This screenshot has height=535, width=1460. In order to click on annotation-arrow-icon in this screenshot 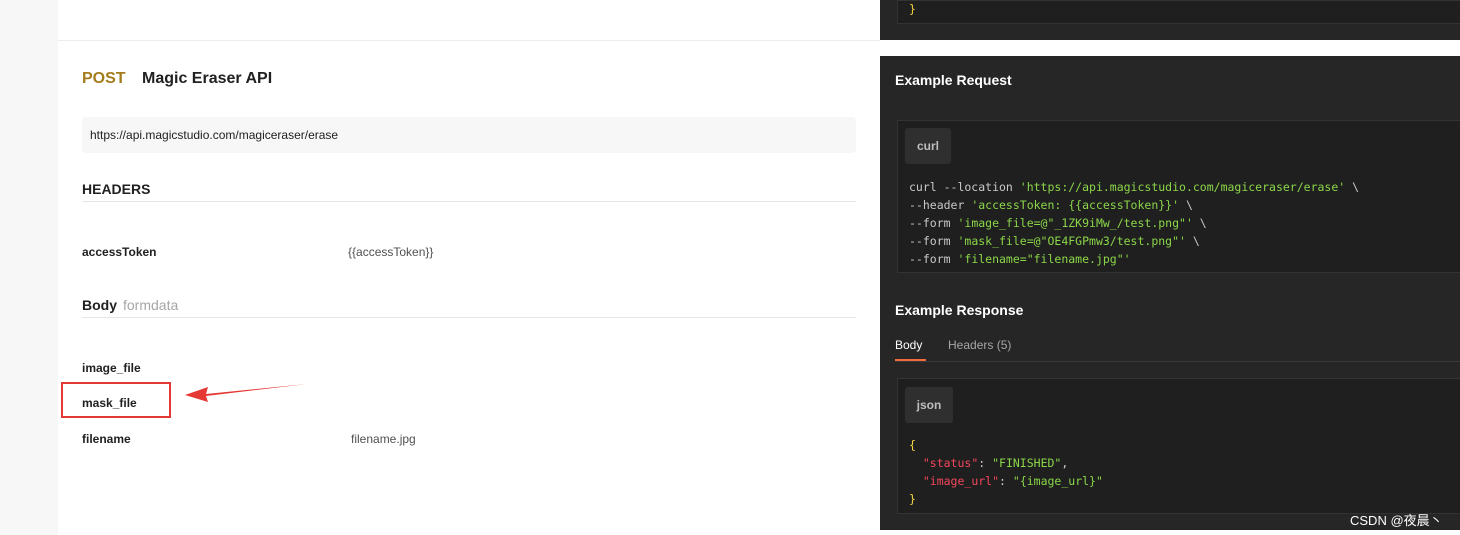, I will do `click(246, 393)`.